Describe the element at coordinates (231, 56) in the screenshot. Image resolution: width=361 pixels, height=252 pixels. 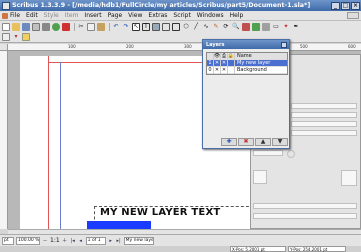
I see `lock-header-icon: 🔒` at that location.